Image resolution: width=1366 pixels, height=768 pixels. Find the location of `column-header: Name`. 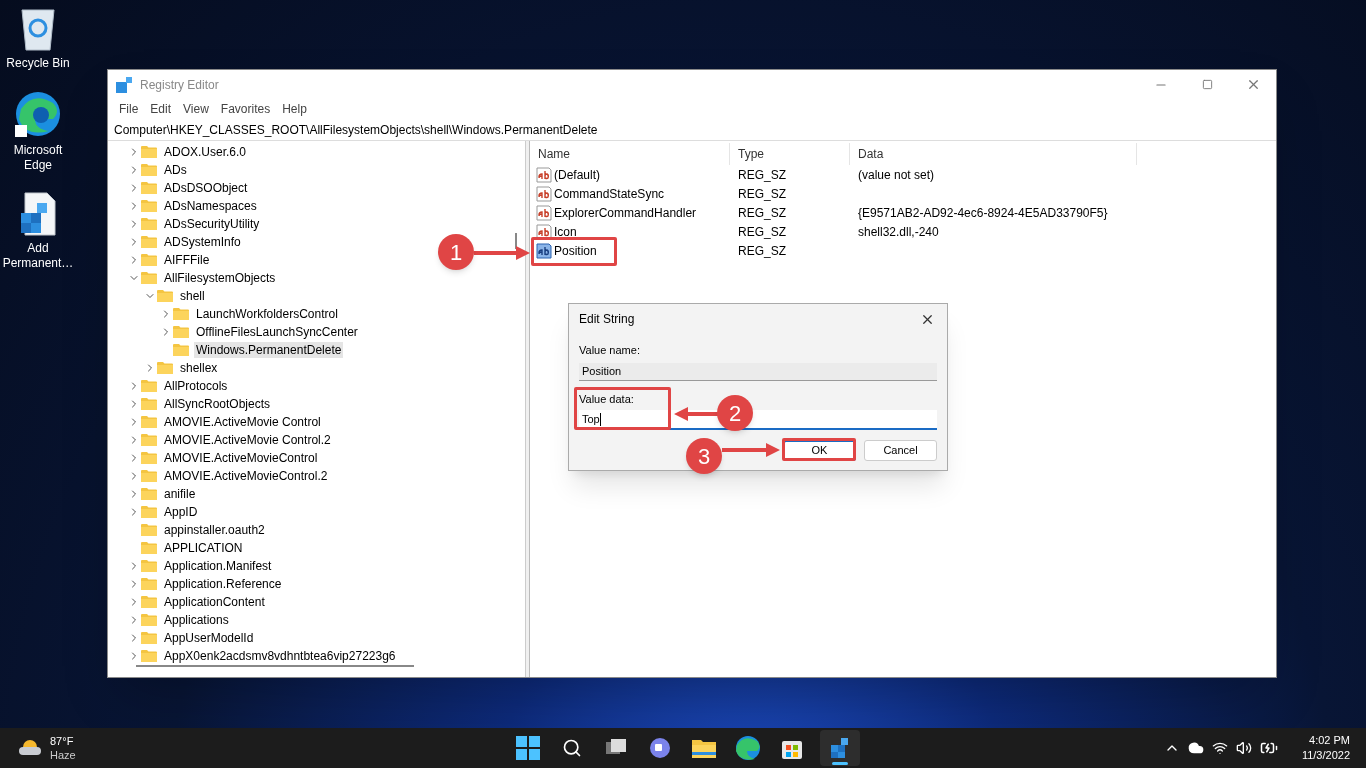

column-header: Name is located at coordinates (630, 154).